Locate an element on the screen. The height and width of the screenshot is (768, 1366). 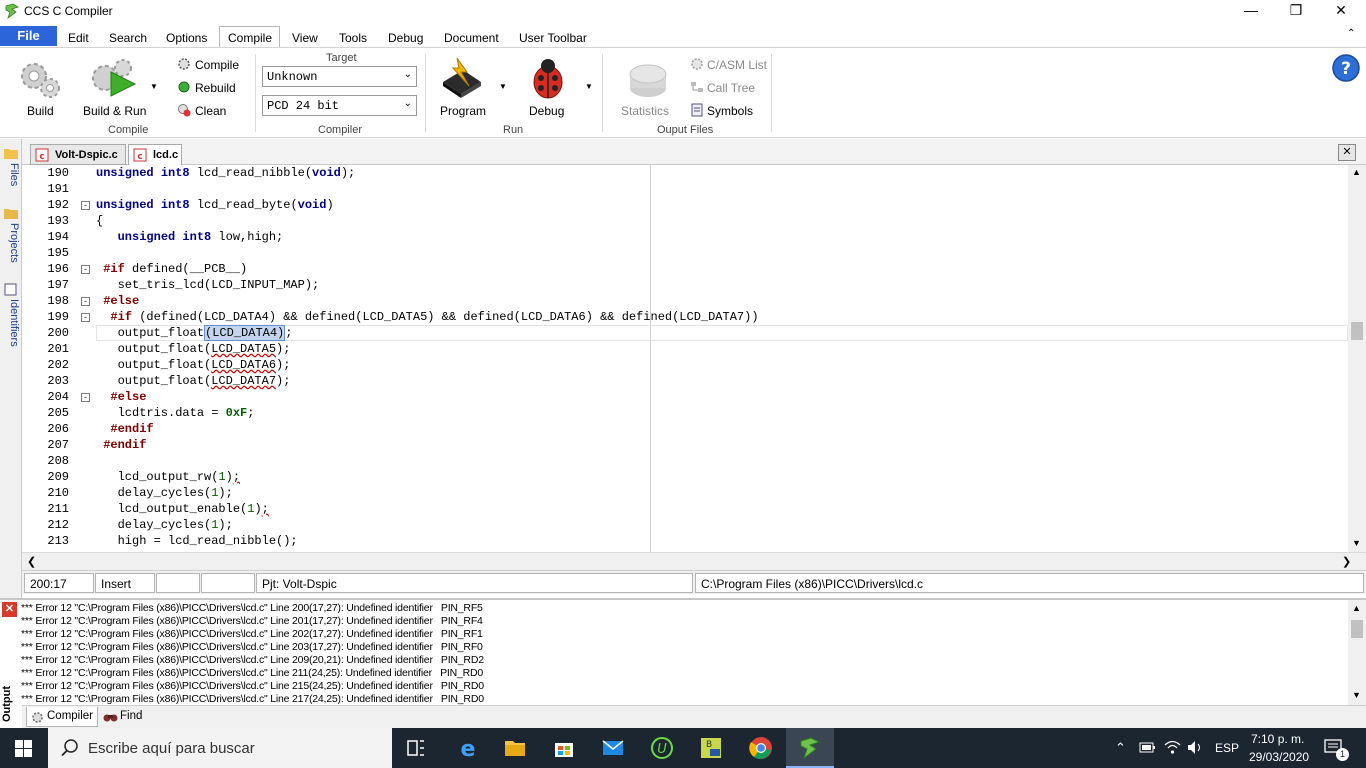
menu-view: View is located at coordinates (305, 38).